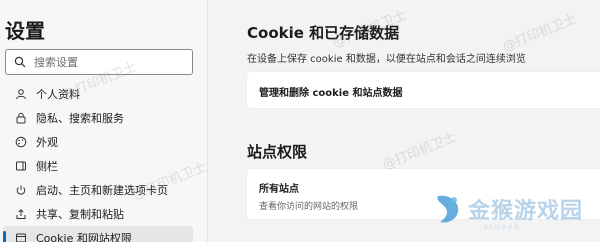 The height and width of the screenshot is (242, 600). I want to click on palette-icon, so click(21, 142).